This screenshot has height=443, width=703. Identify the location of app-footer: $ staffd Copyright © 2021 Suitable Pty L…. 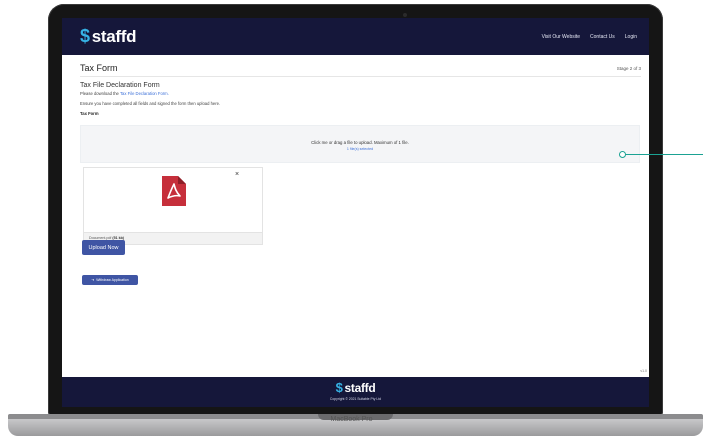
(355, 392).